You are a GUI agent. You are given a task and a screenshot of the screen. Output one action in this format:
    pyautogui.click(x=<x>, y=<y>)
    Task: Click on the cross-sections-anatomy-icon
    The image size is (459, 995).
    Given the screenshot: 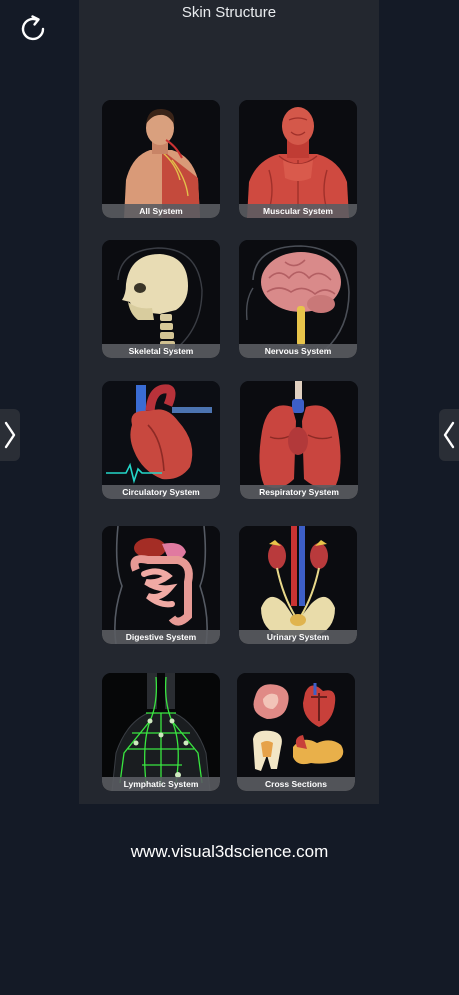 What is the action you would take?
    pyautogui.click(x=296, y=732)
    